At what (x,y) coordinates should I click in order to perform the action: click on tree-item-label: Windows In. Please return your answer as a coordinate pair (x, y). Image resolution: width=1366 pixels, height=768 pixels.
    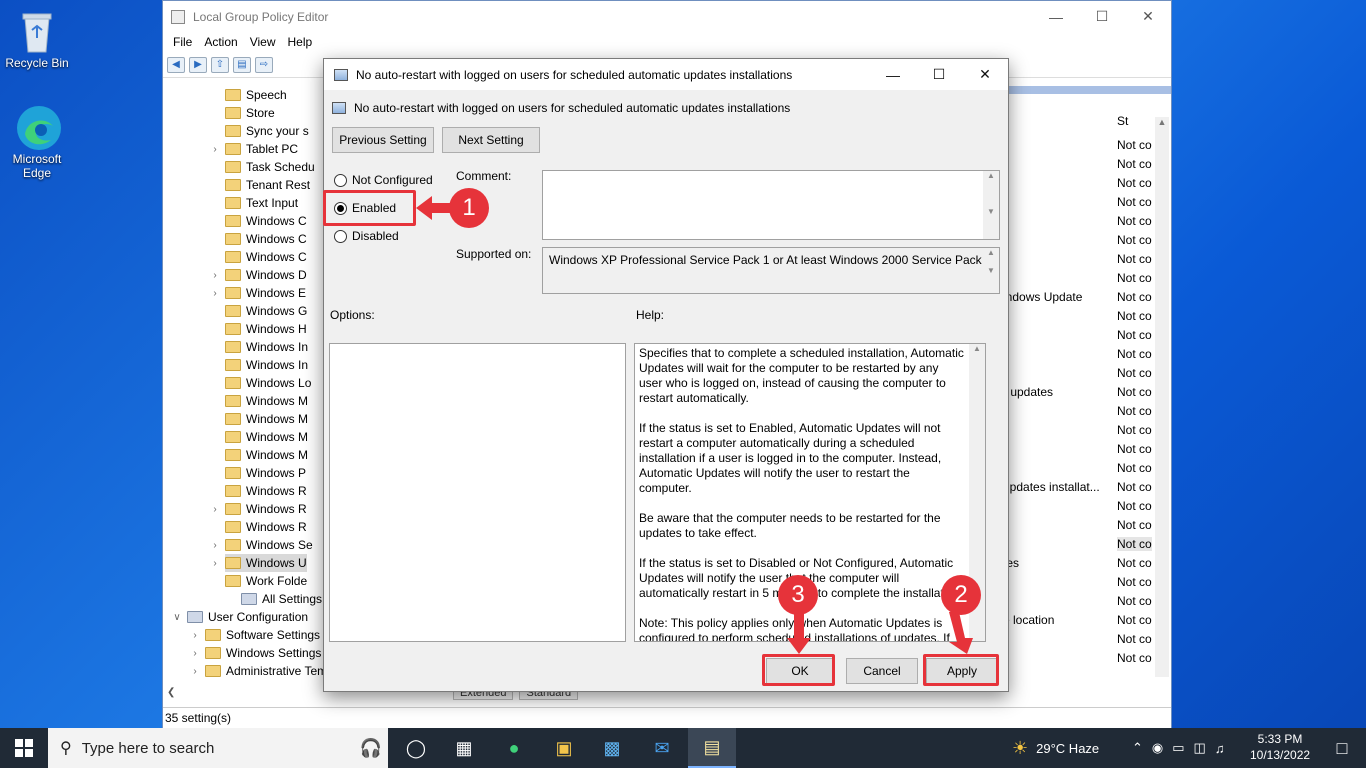
    Looking at the image, I should click on (277, 365).